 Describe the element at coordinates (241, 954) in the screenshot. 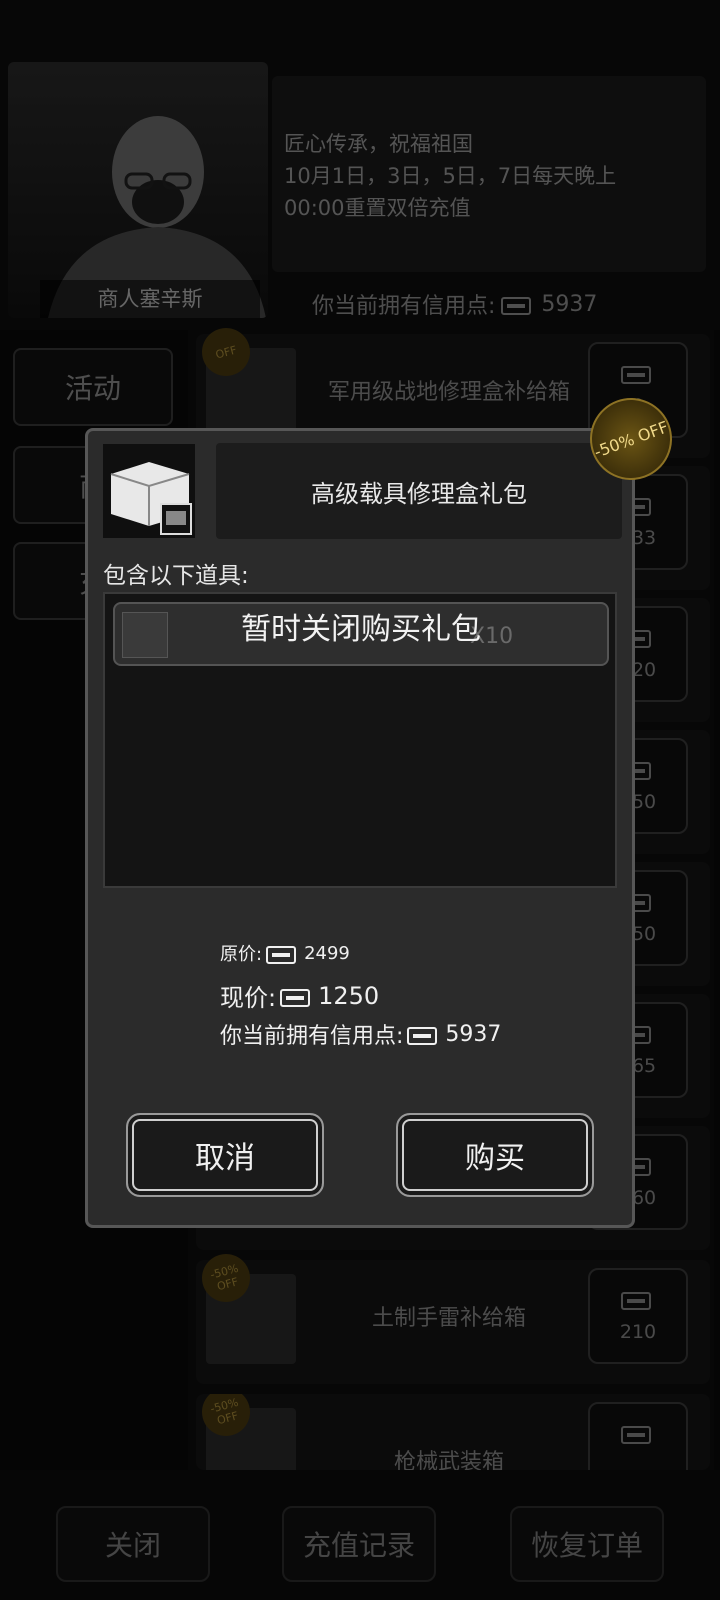

I see `original-price-label: 原价:` at that location.